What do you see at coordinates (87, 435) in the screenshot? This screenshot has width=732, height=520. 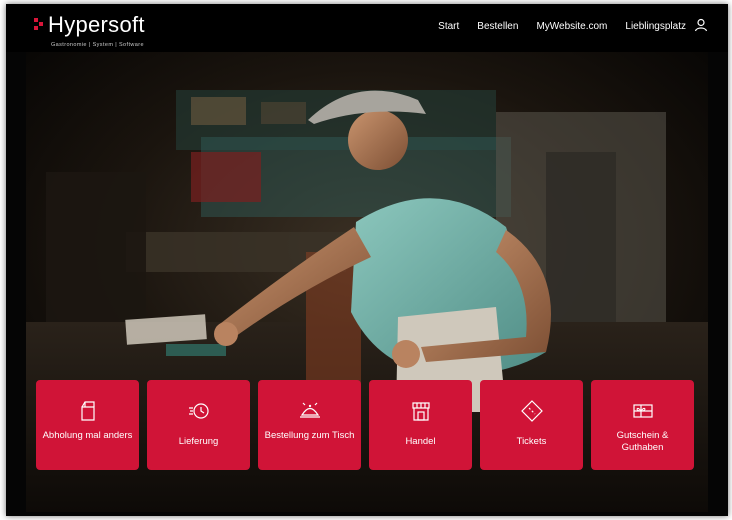 I see `tile-label: Abholung mal anders` at bounding box center [87, 435].